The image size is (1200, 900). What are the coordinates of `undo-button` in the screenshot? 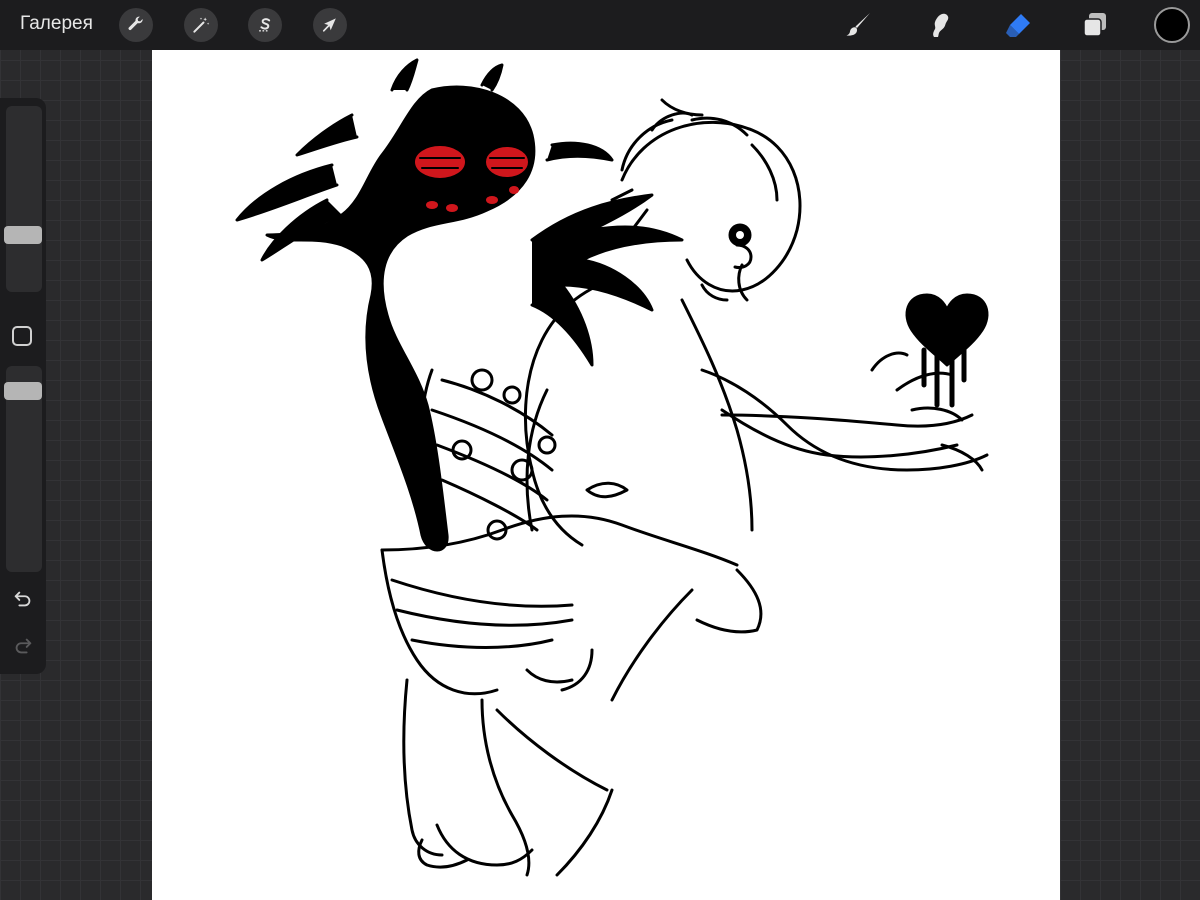 It's located at (23, 599).